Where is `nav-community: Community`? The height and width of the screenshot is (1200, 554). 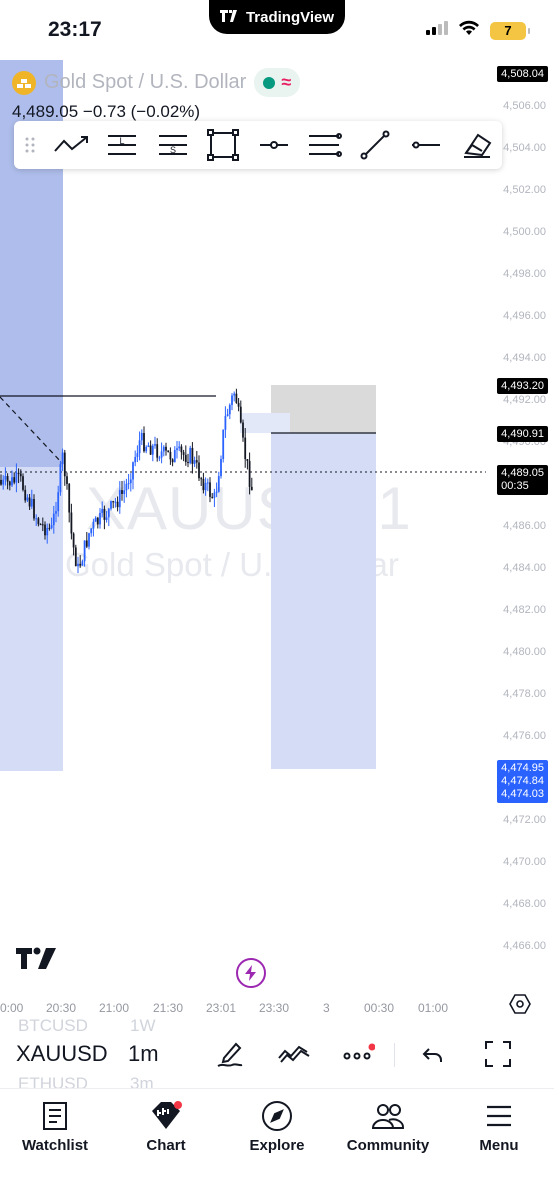 nav-community: Community is located at coordinates (388, 1126).